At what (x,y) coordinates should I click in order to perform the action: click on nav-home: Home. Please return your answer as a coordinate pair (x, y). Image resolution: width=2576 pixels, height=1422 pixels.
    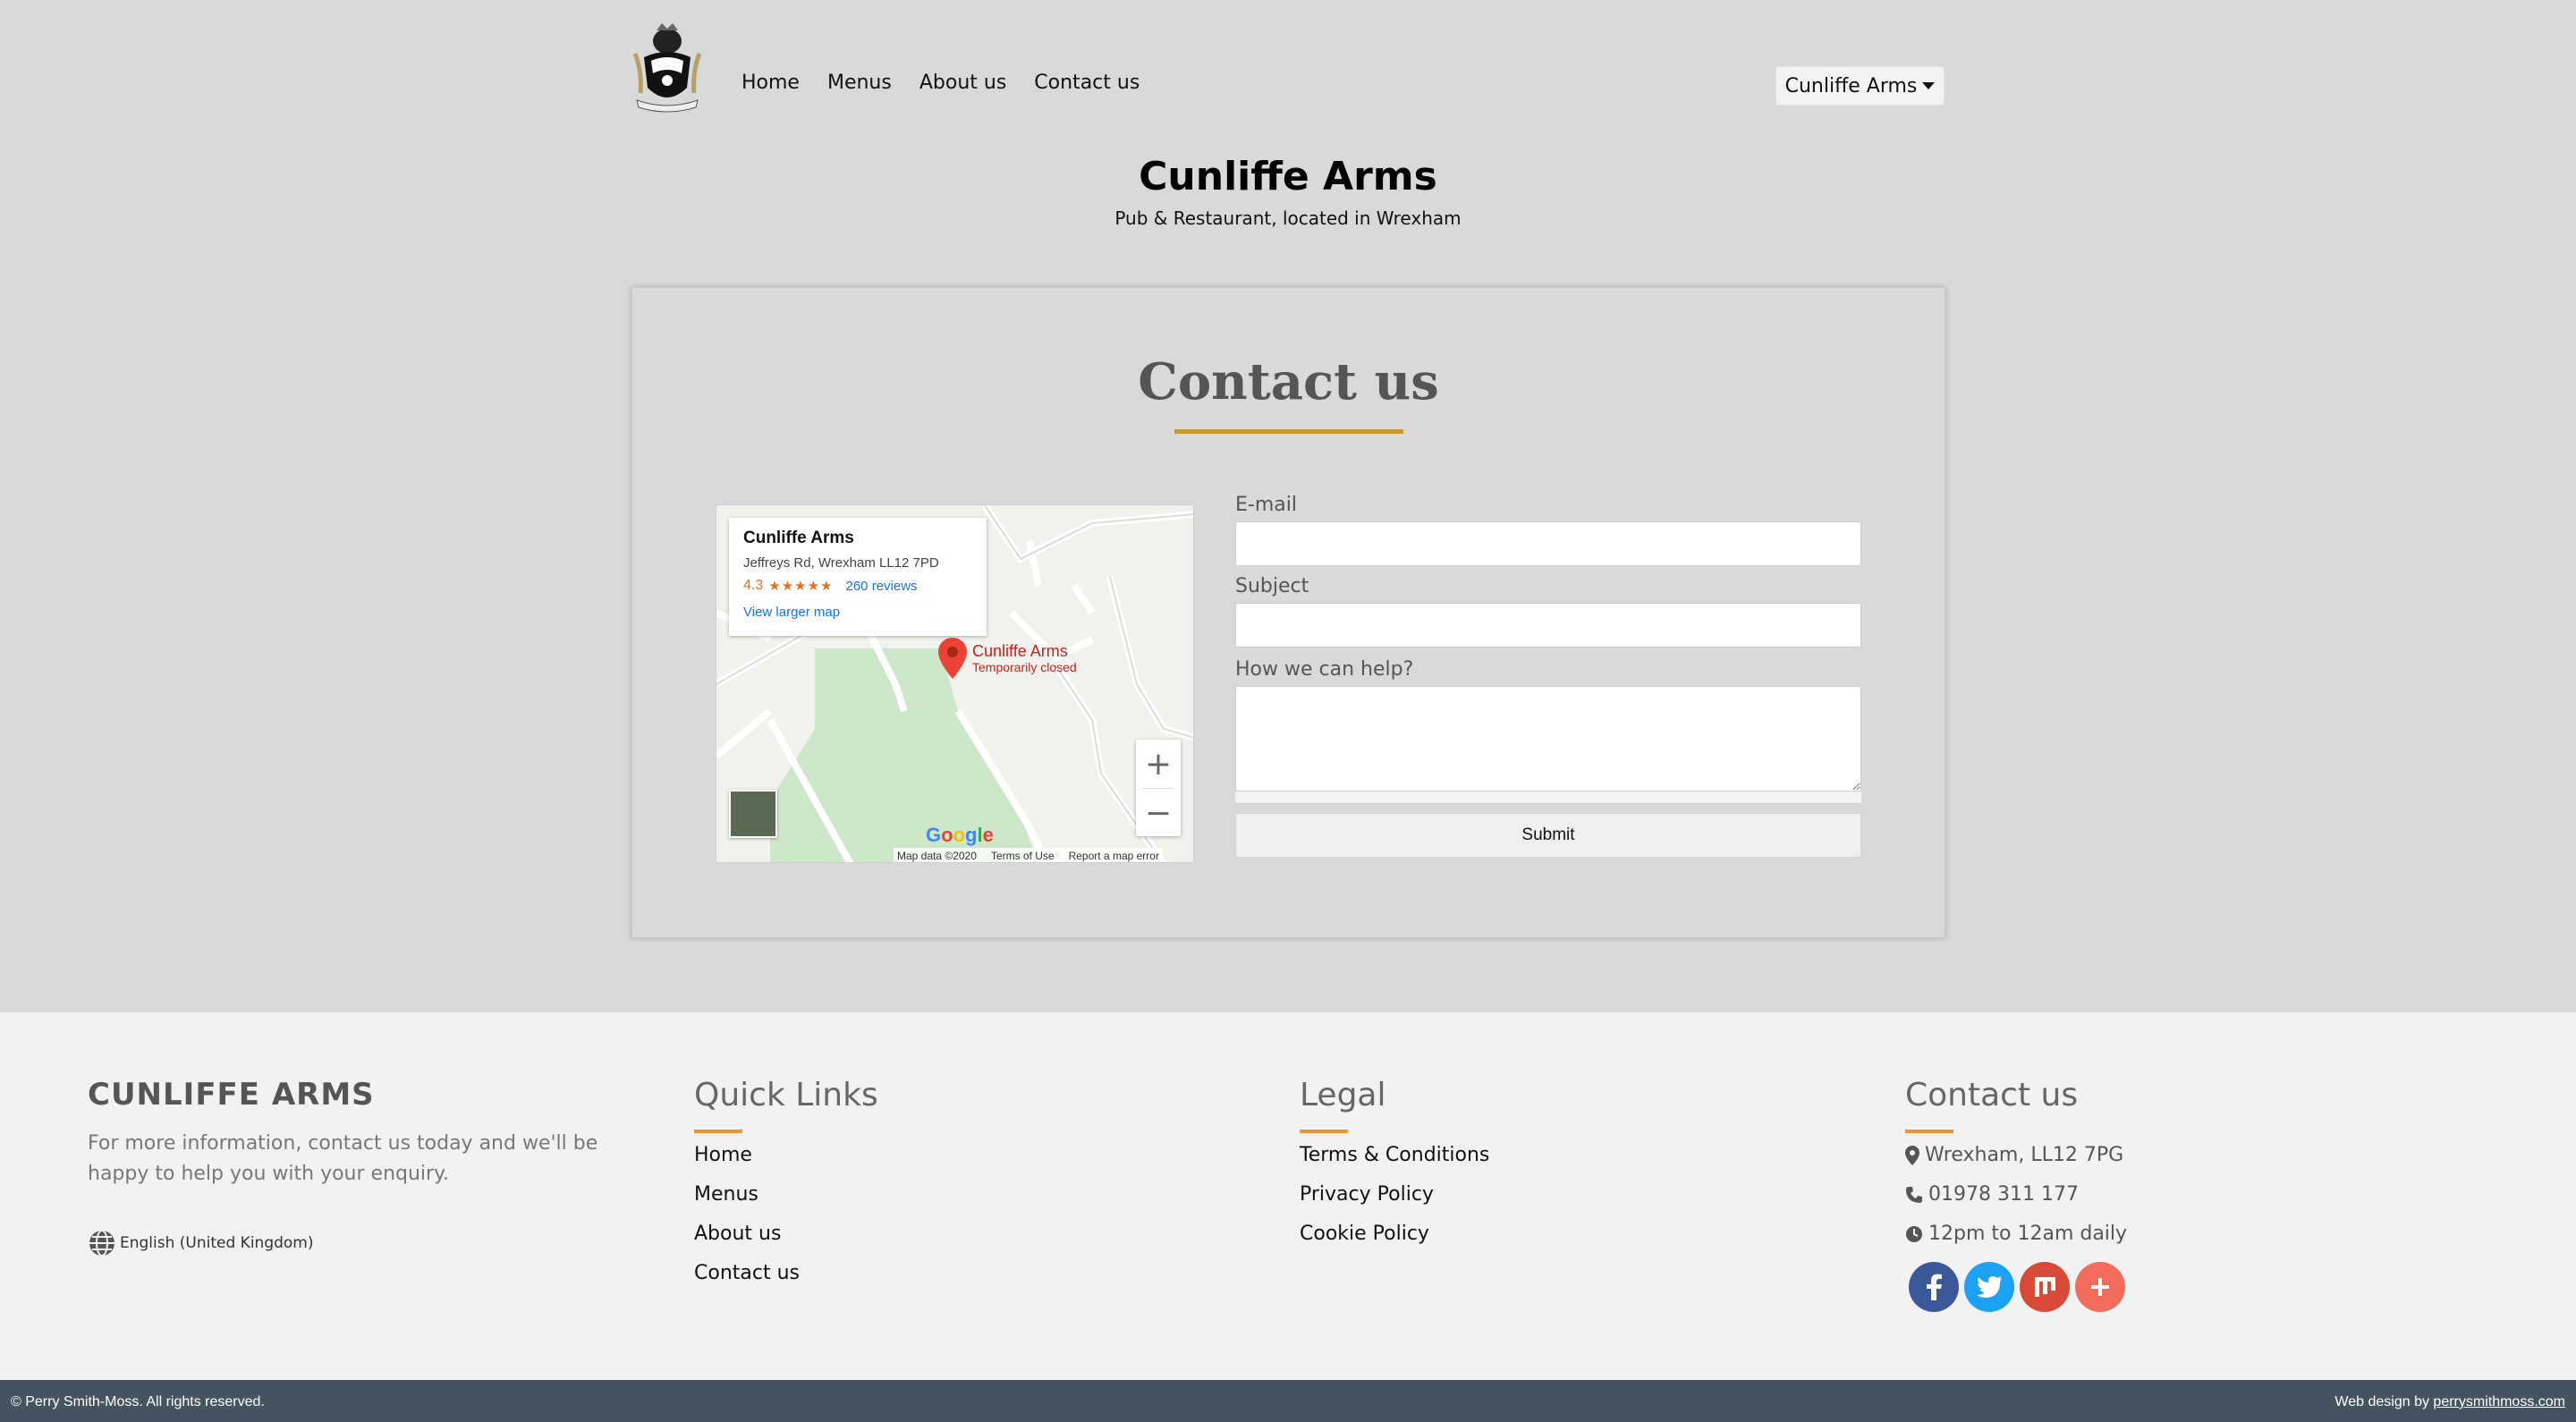
    Looking at the image, I should click on (770, 83).